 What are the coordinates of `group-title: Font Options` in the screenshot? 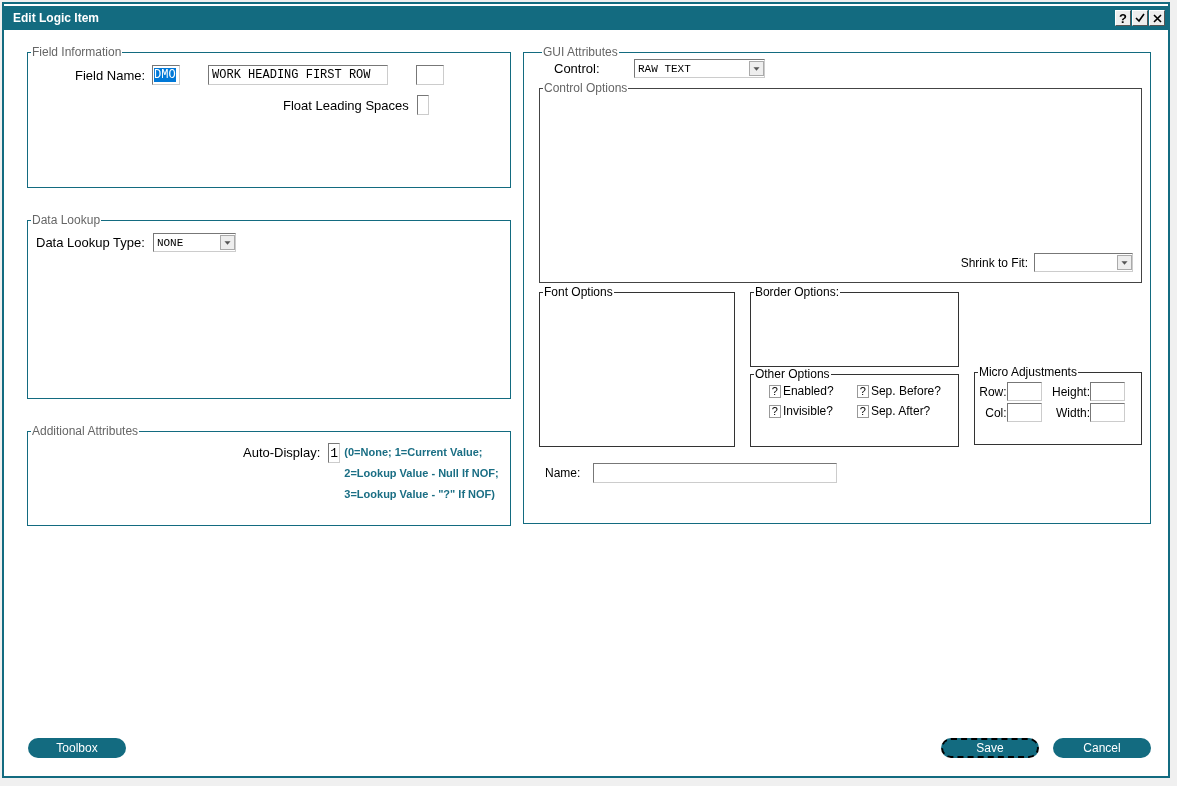 It's located at (578, 292).